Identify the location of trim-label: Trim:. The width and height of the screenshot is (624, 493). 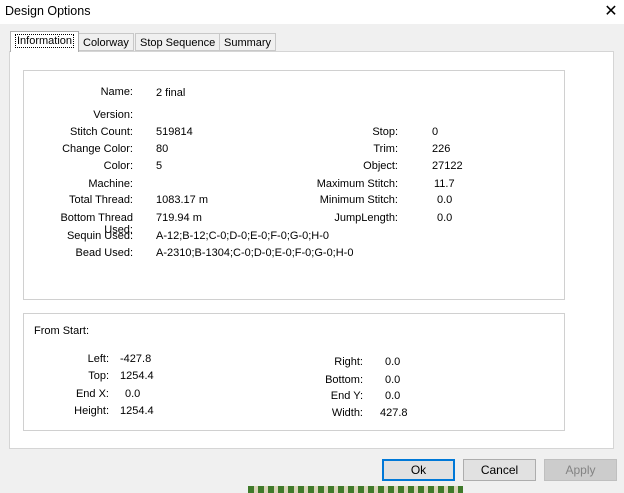
(385, 149).